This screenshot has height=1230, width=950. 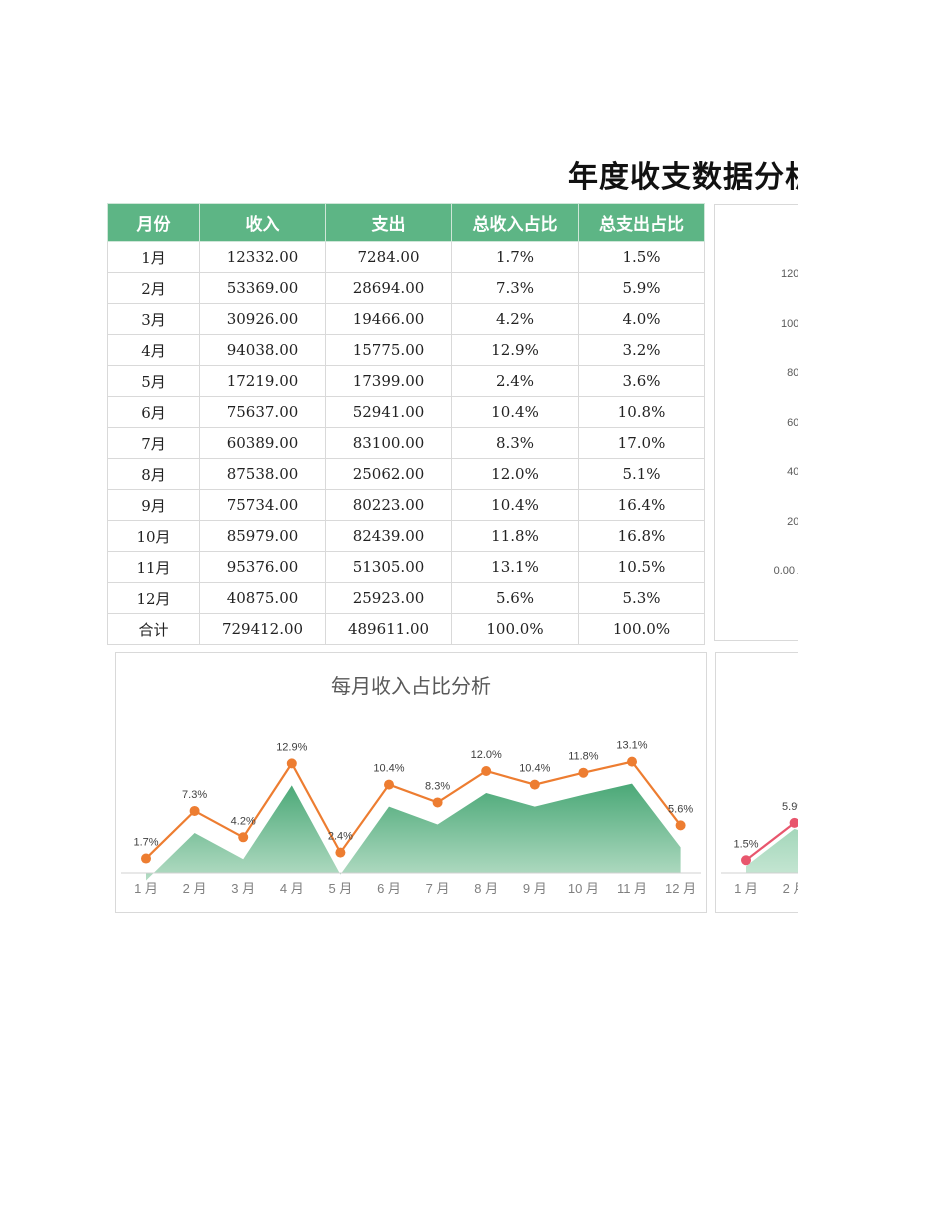 What do you see at coordinates (243, 821) in the screenshot?
I see `data-label: 4.2%` at bounding box center [243, 821].